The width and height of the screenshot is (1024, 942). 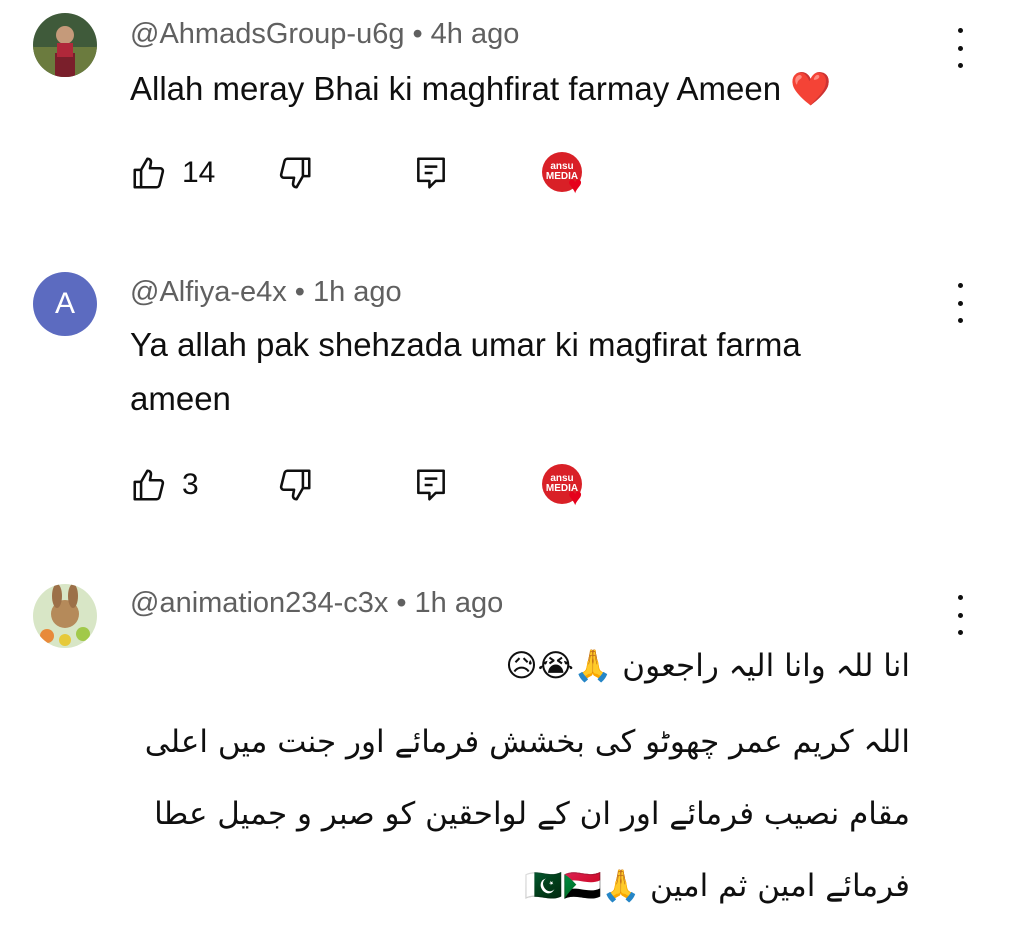 What do you see at coordinates (717, 886) in the screenshot?
I see `comment-line: فرمائے امین ثم امین 🙏🇵🇰🇸🇩` at bounding box center [717, 886].